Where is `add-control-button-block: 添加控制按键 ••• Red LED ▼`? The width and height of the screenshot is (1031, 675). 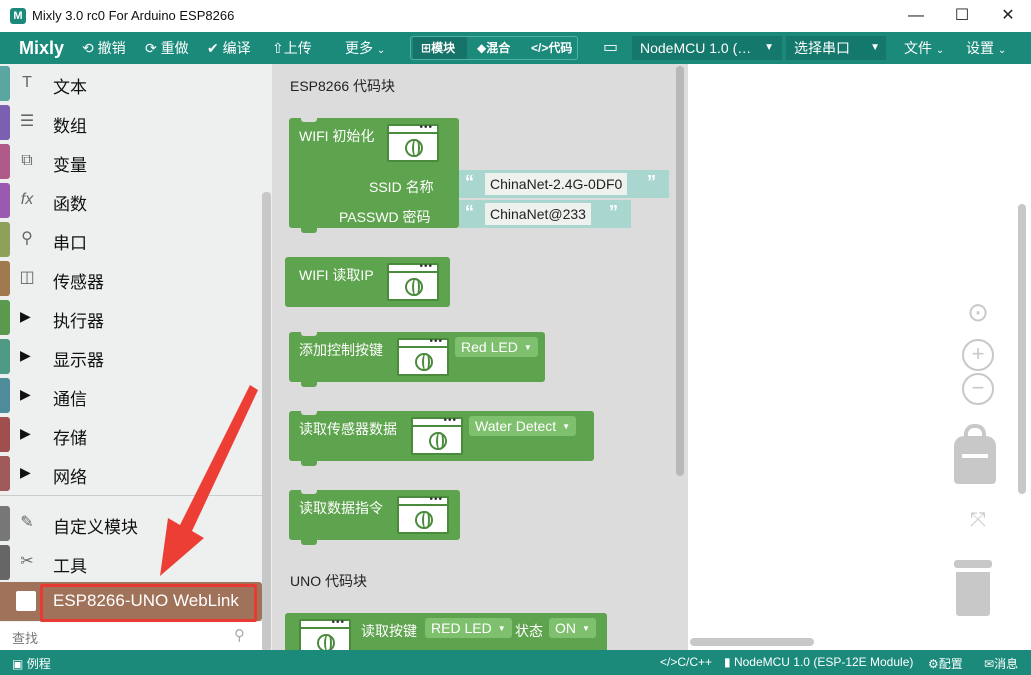
add-control-button-block: 添加控制按键 ••• Red LED ▼ is located at coordinates (417, 356).